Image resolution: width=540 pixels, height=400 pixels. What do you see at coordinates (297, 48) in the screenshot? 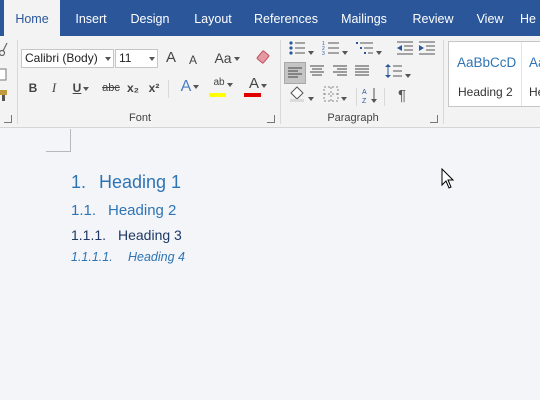
I see `bullets-icon` at bounding box center [297, 48].